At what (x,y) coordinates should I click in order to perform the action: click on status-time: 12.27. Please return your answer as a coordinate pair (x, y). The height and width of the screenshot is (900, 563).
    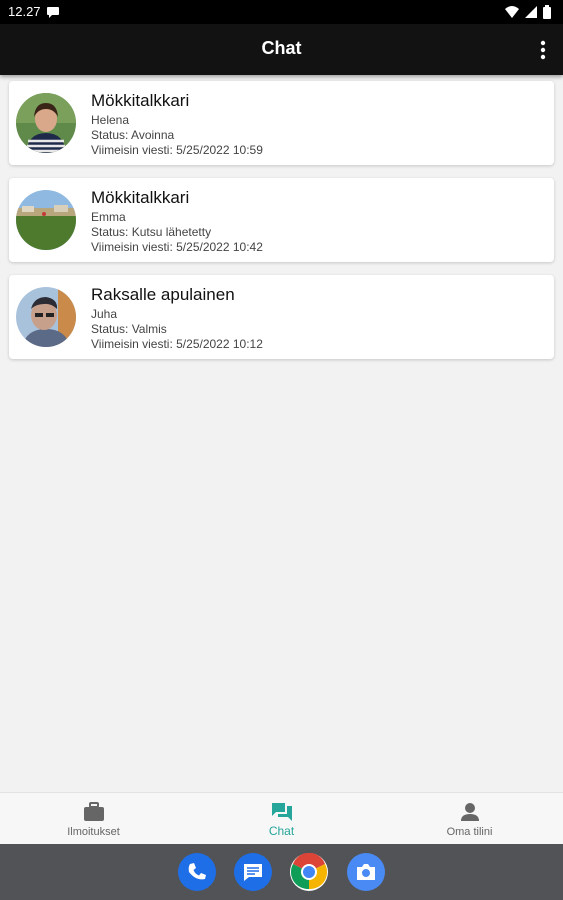
    Looking at the image, I should click on (24, 11).